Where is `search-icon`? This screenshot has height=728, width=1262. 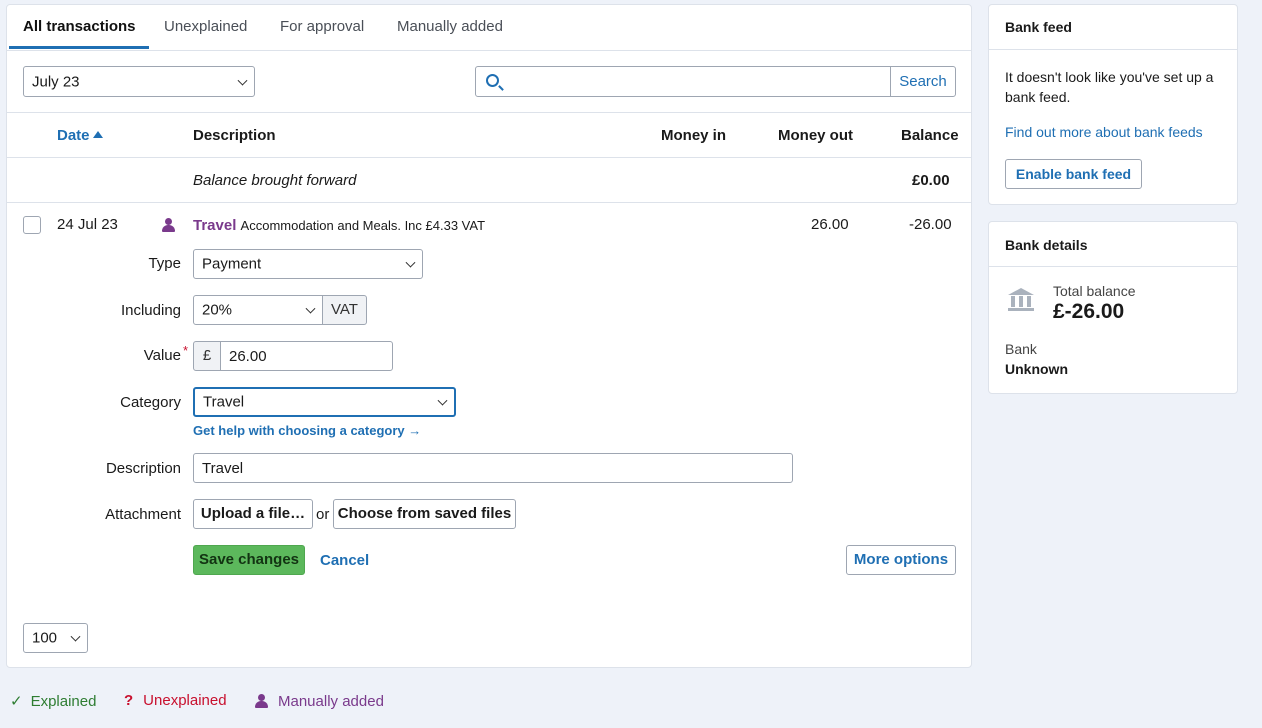 search-icon is located at coordinates (492, 80).